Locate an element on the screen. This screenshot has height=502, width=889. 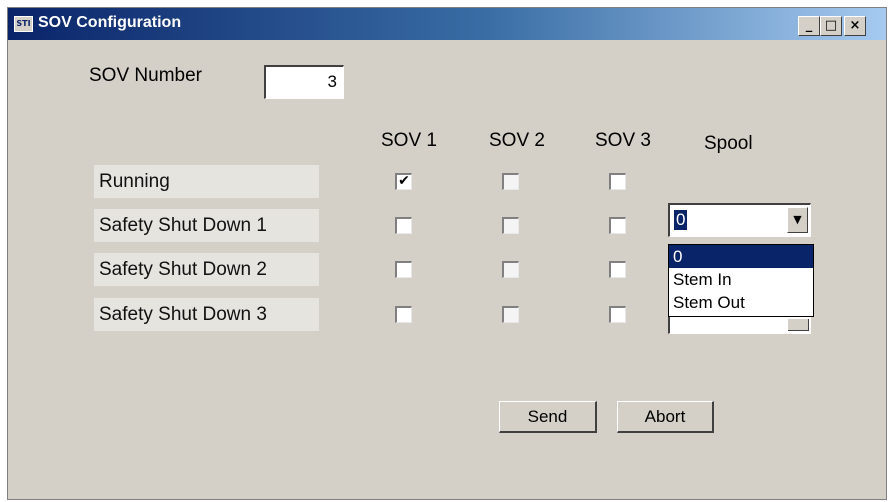
checkbox-running-sov3 is located at coordinates (617, 181).